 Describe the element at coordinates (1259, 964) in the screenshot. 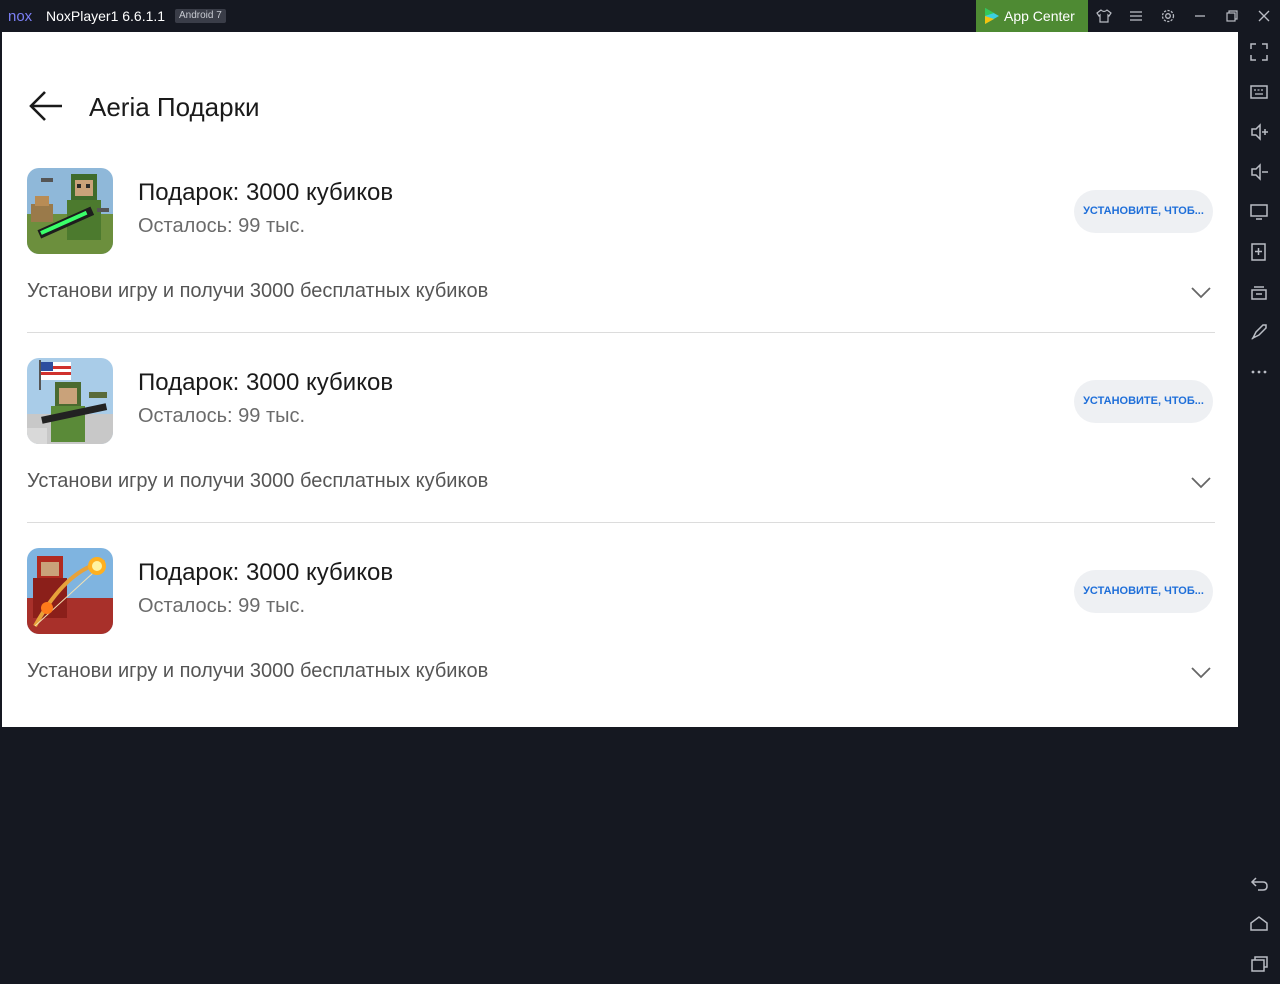

I see `recent-apps-icon` at that location.